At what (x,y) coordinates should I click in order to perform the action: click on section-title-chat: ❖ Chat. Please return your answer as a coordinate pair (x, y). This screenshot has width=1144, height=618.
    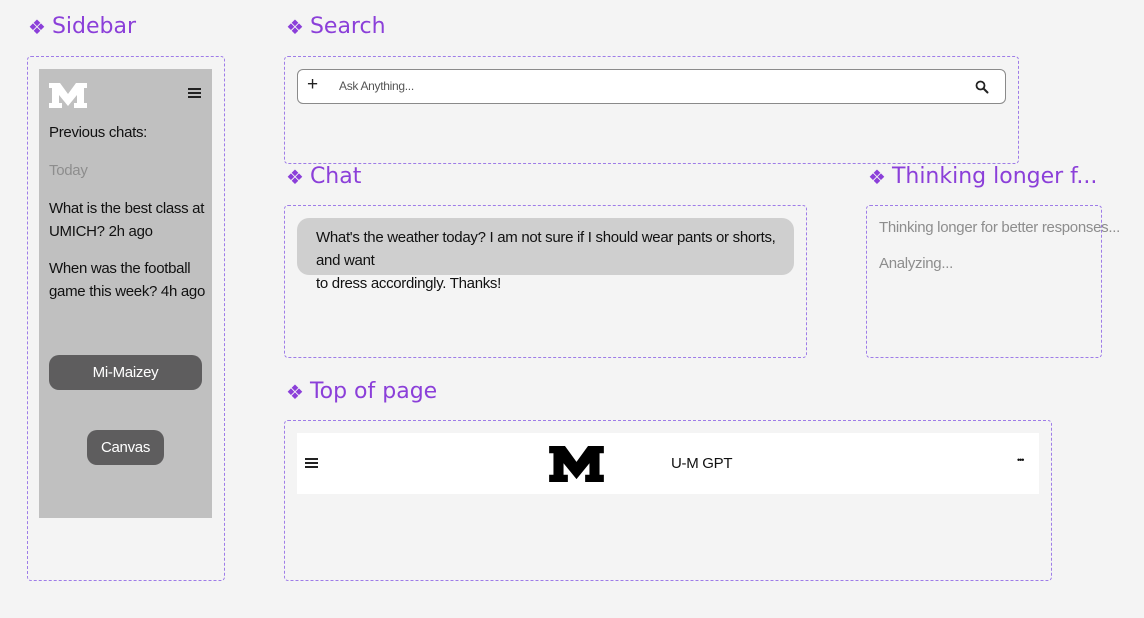
    Looking at the image, I should click on (323, 176).